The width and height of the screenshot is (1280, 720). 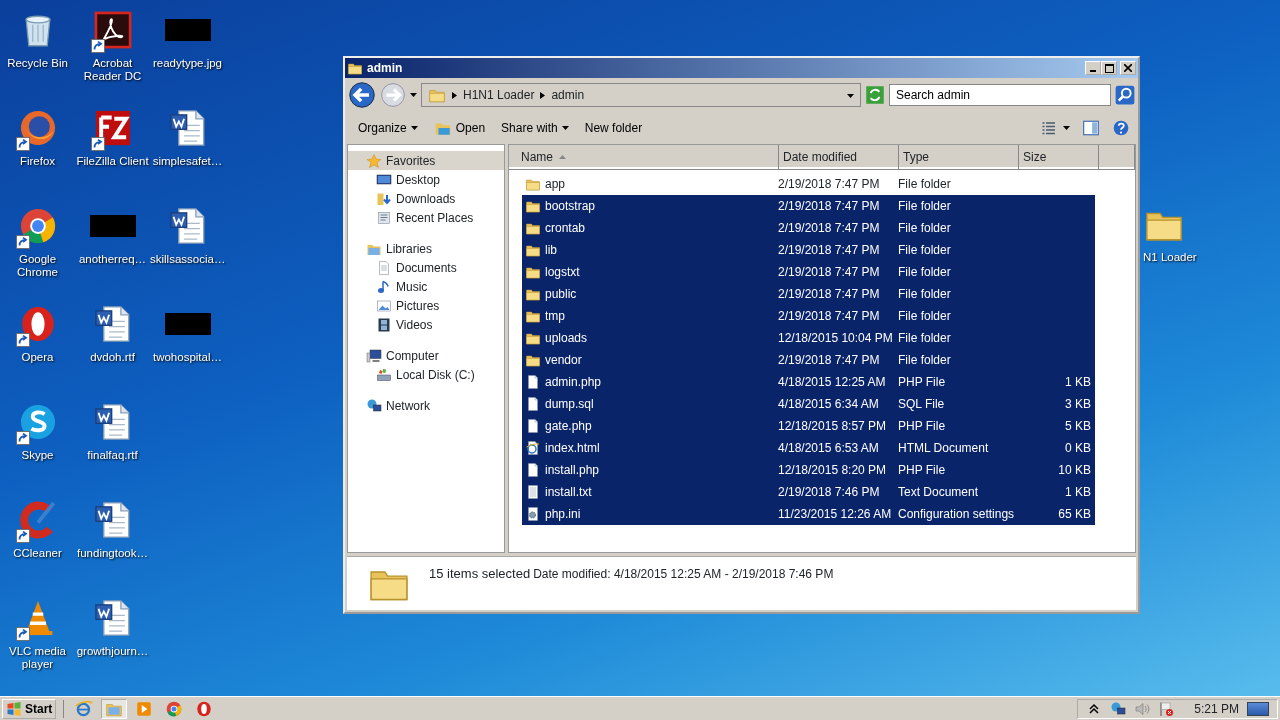 What do you see at coordinates (384, 179) in the screenshot?
I see `monitor-icon` at bounding box center [384, 179].